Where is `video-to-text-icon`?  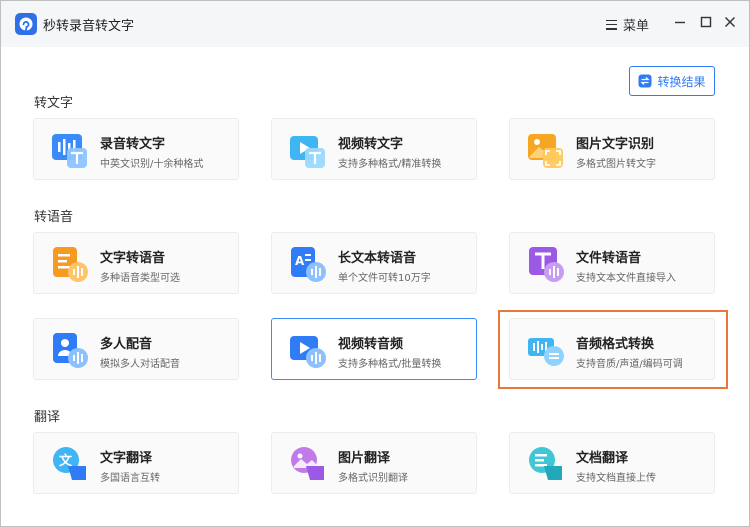 video-to-text-icon is located at coordinates (307, 152).